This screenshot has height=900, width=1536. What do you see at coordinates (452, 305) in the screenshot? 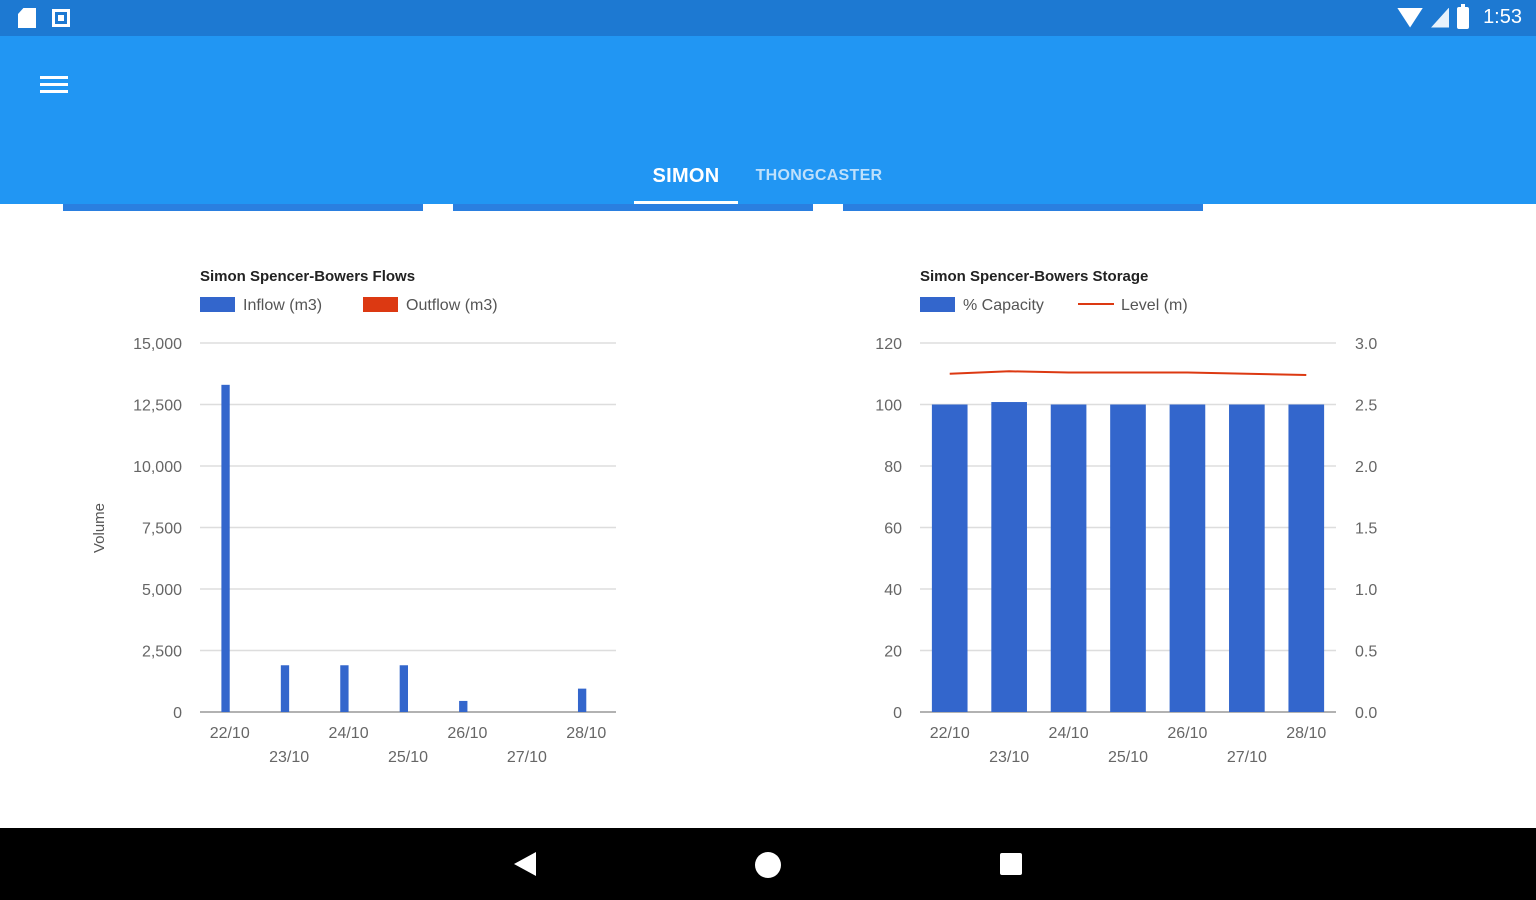
I see `legend-label-outflow: Outflow (m3)` at bounding box center [452, 305].